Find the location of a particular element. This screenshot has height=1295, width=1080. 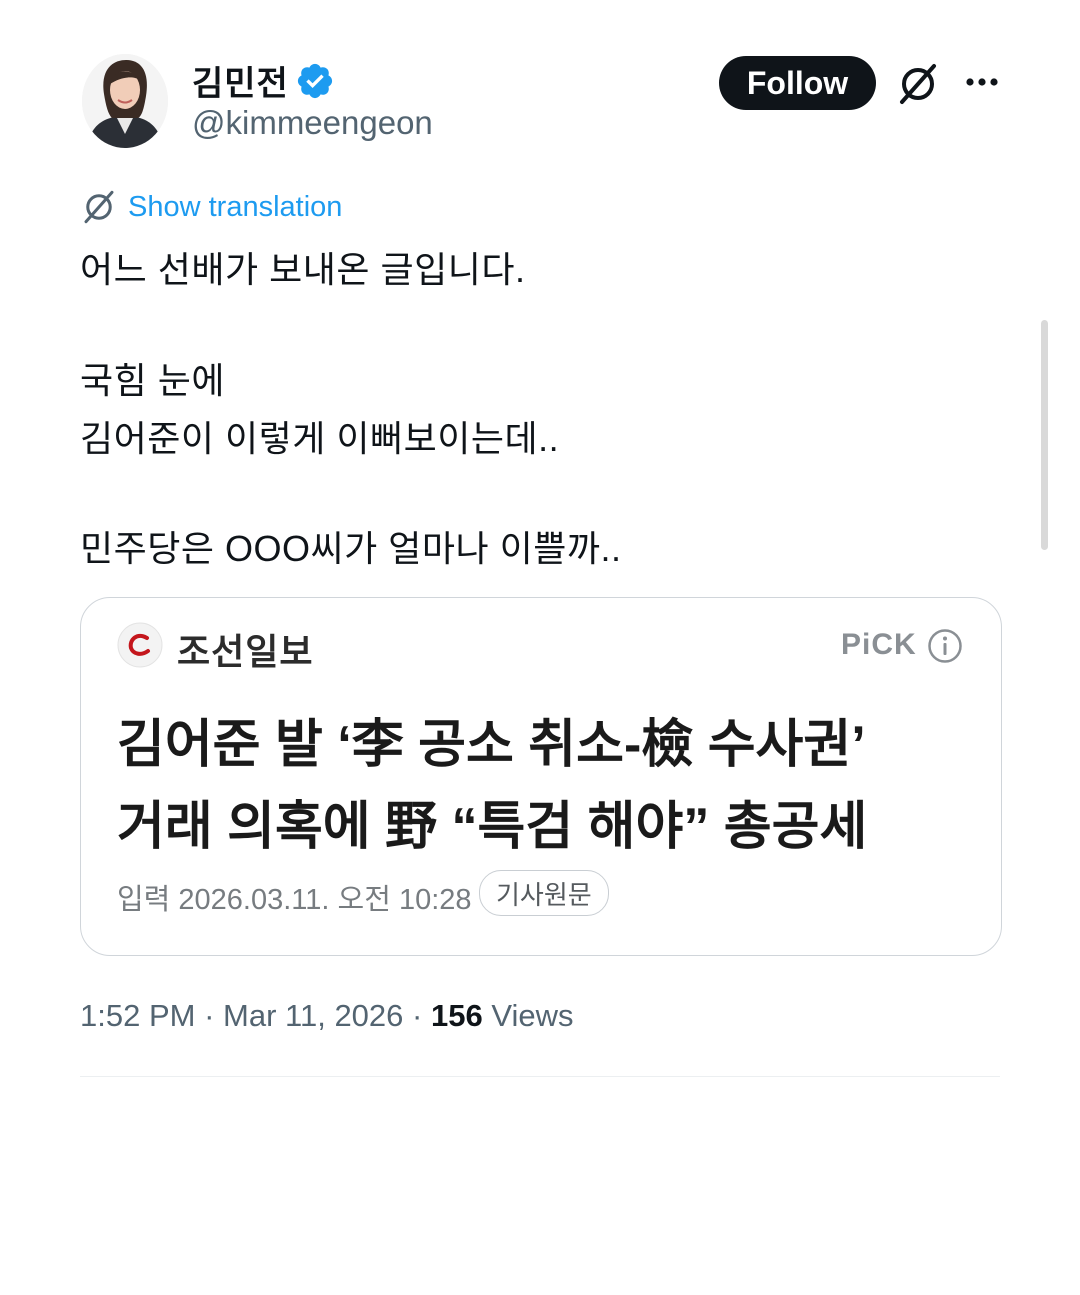

divider is located at coordinates (540, 1076).